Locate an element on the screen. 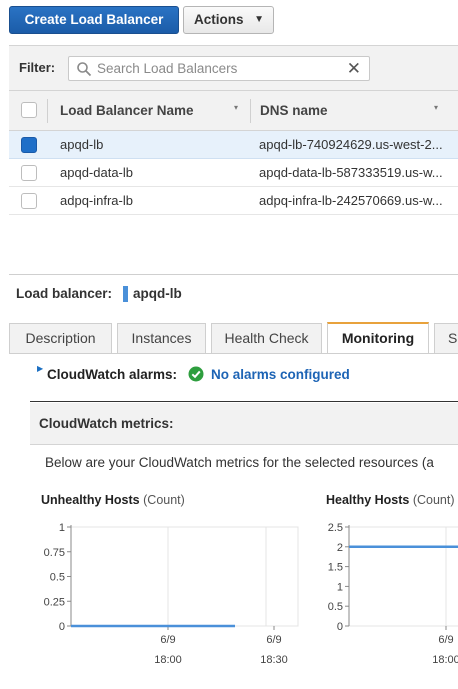  actions-label: Actions is located at coordinates (219, 19).